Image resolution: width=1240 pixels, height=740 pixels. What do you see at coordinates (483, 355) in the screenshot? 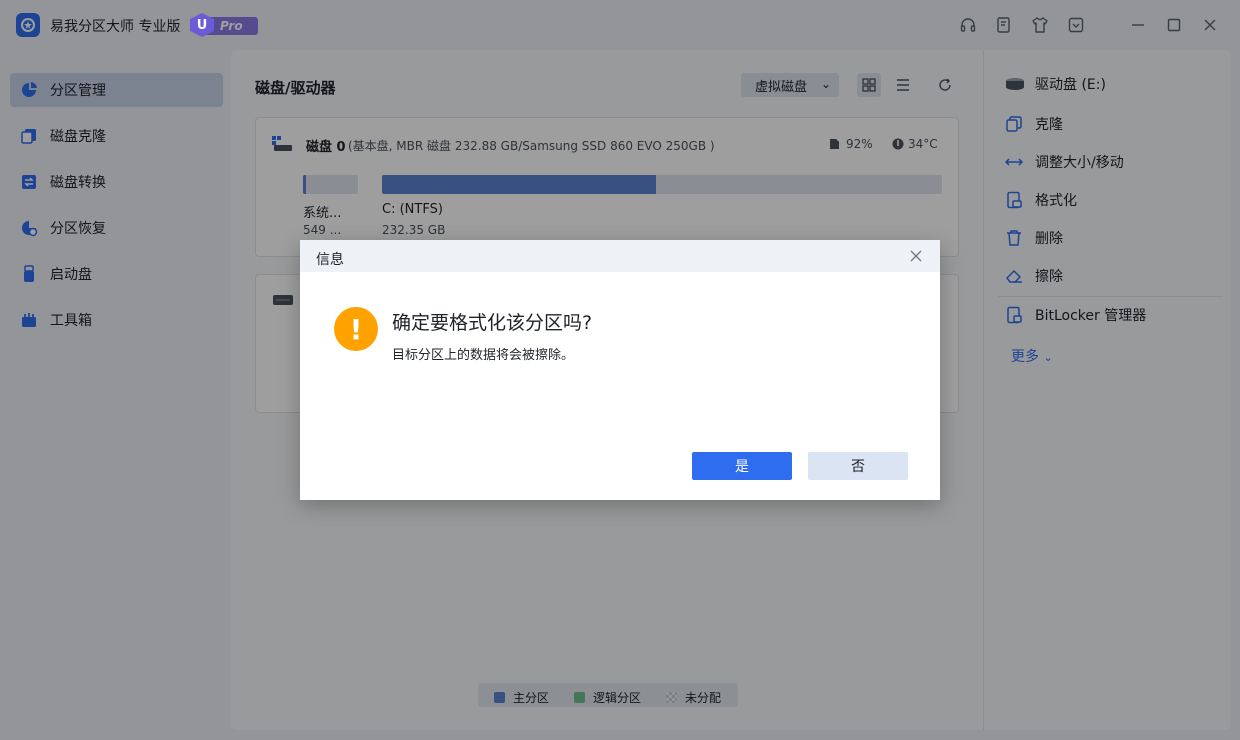
I see `dialog-detail: 目标分区上的数据将会被擦除。` at bounding box center [483, 355].